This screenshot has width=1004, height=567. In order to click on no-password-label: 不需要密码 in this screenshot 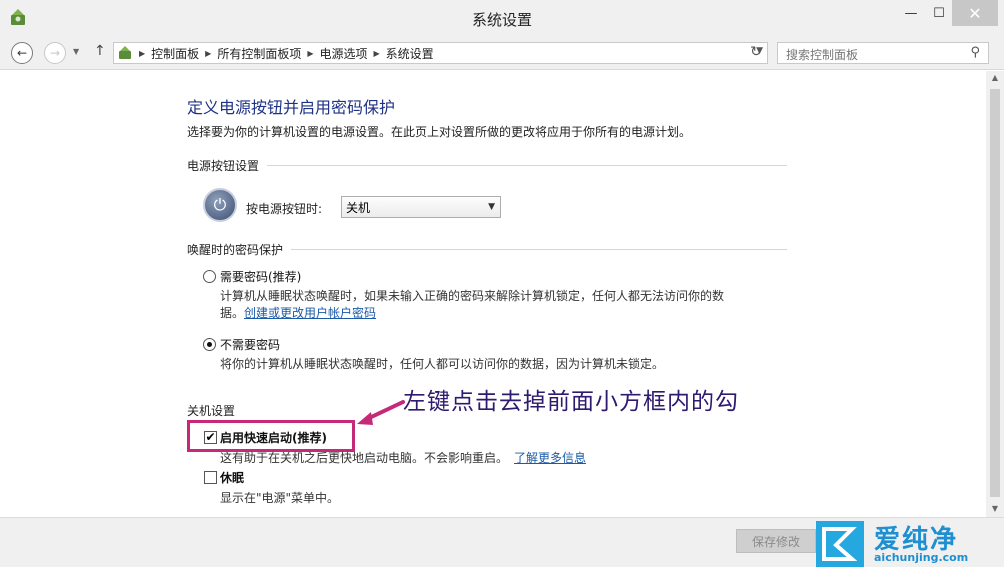, I will do `click(250, 344)`.